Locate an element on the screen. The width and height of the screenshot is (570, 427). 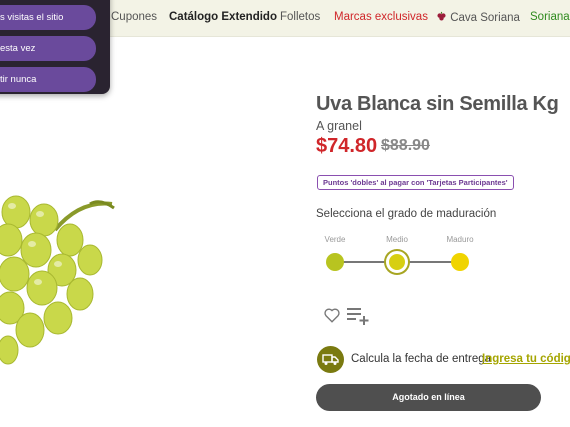
current-price: $74.80 is located at coordinates (347, 146).